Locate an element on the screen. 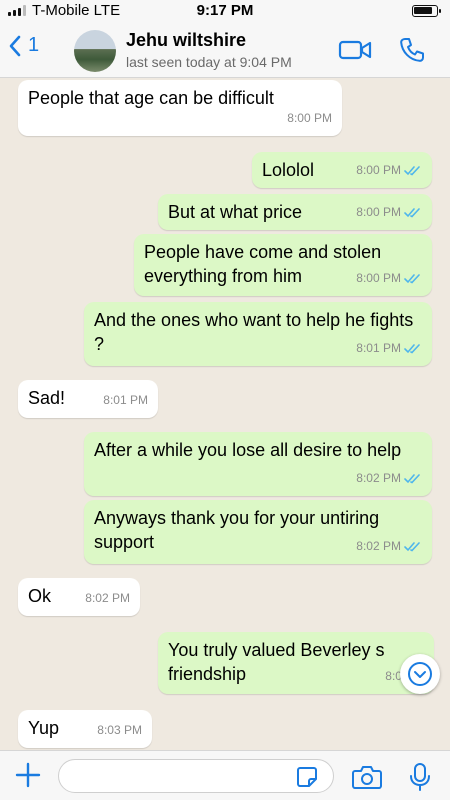 The image size is (450, 800). scroll-to-bottom-button is located at coordinates (420, 674).